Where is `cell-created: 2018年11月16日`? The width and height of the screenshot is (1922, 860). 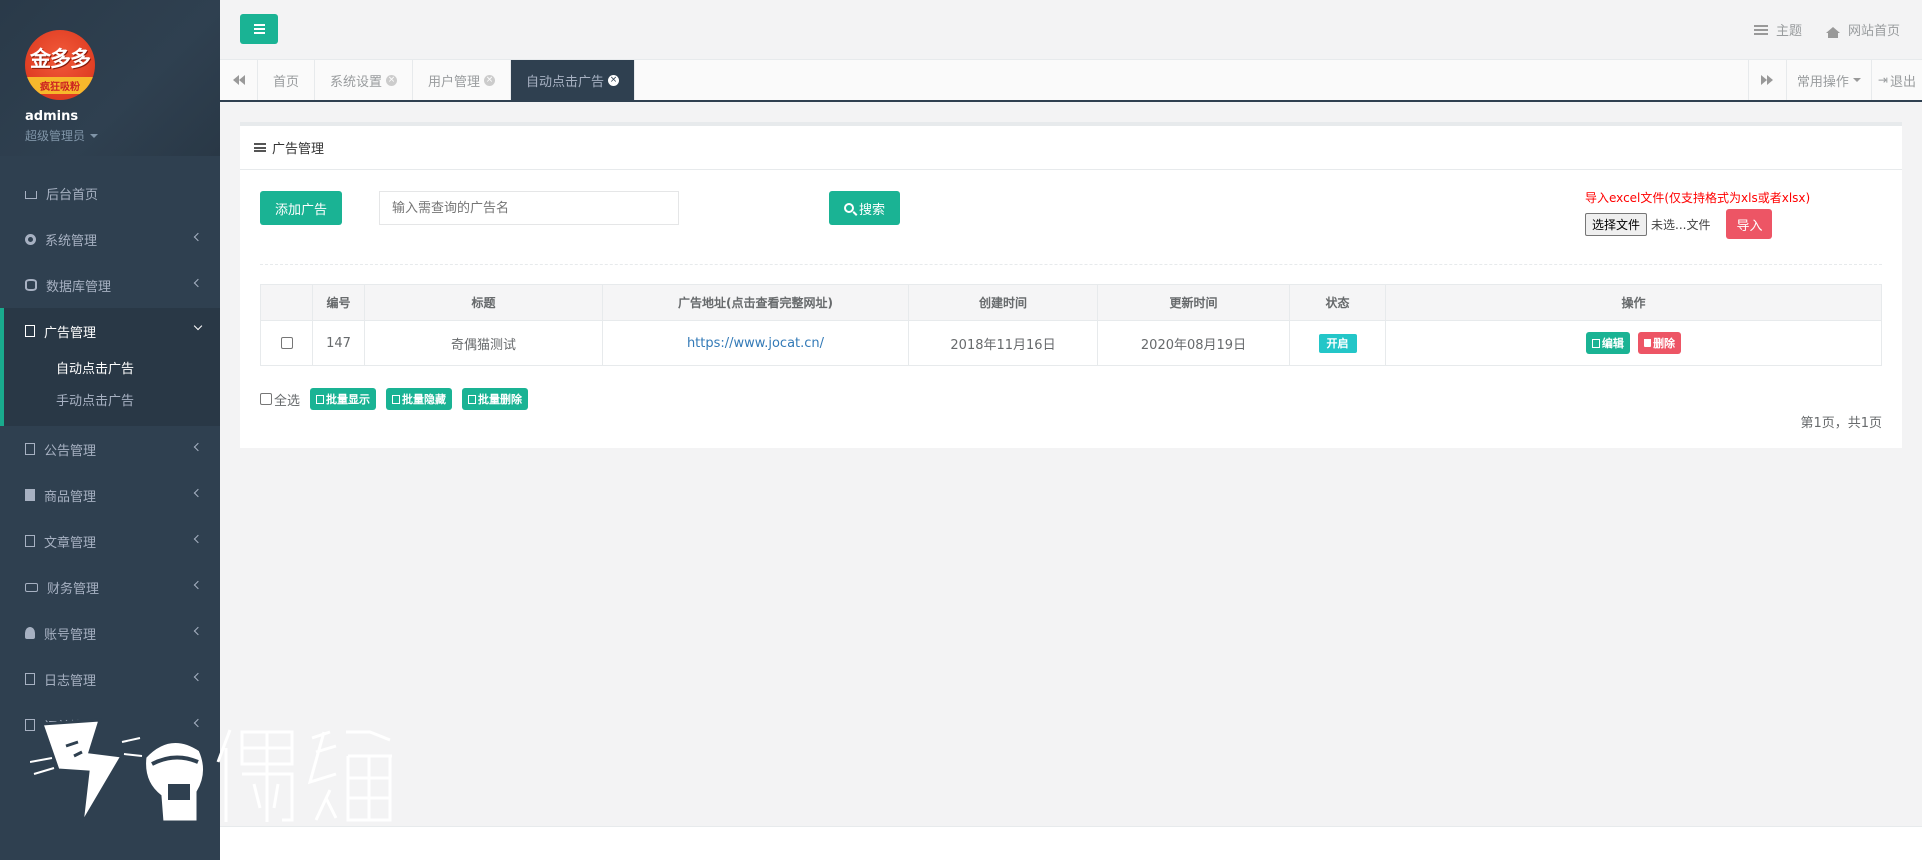 cell-created: 2018年11月16日 is located at coordinates (1003, 343).